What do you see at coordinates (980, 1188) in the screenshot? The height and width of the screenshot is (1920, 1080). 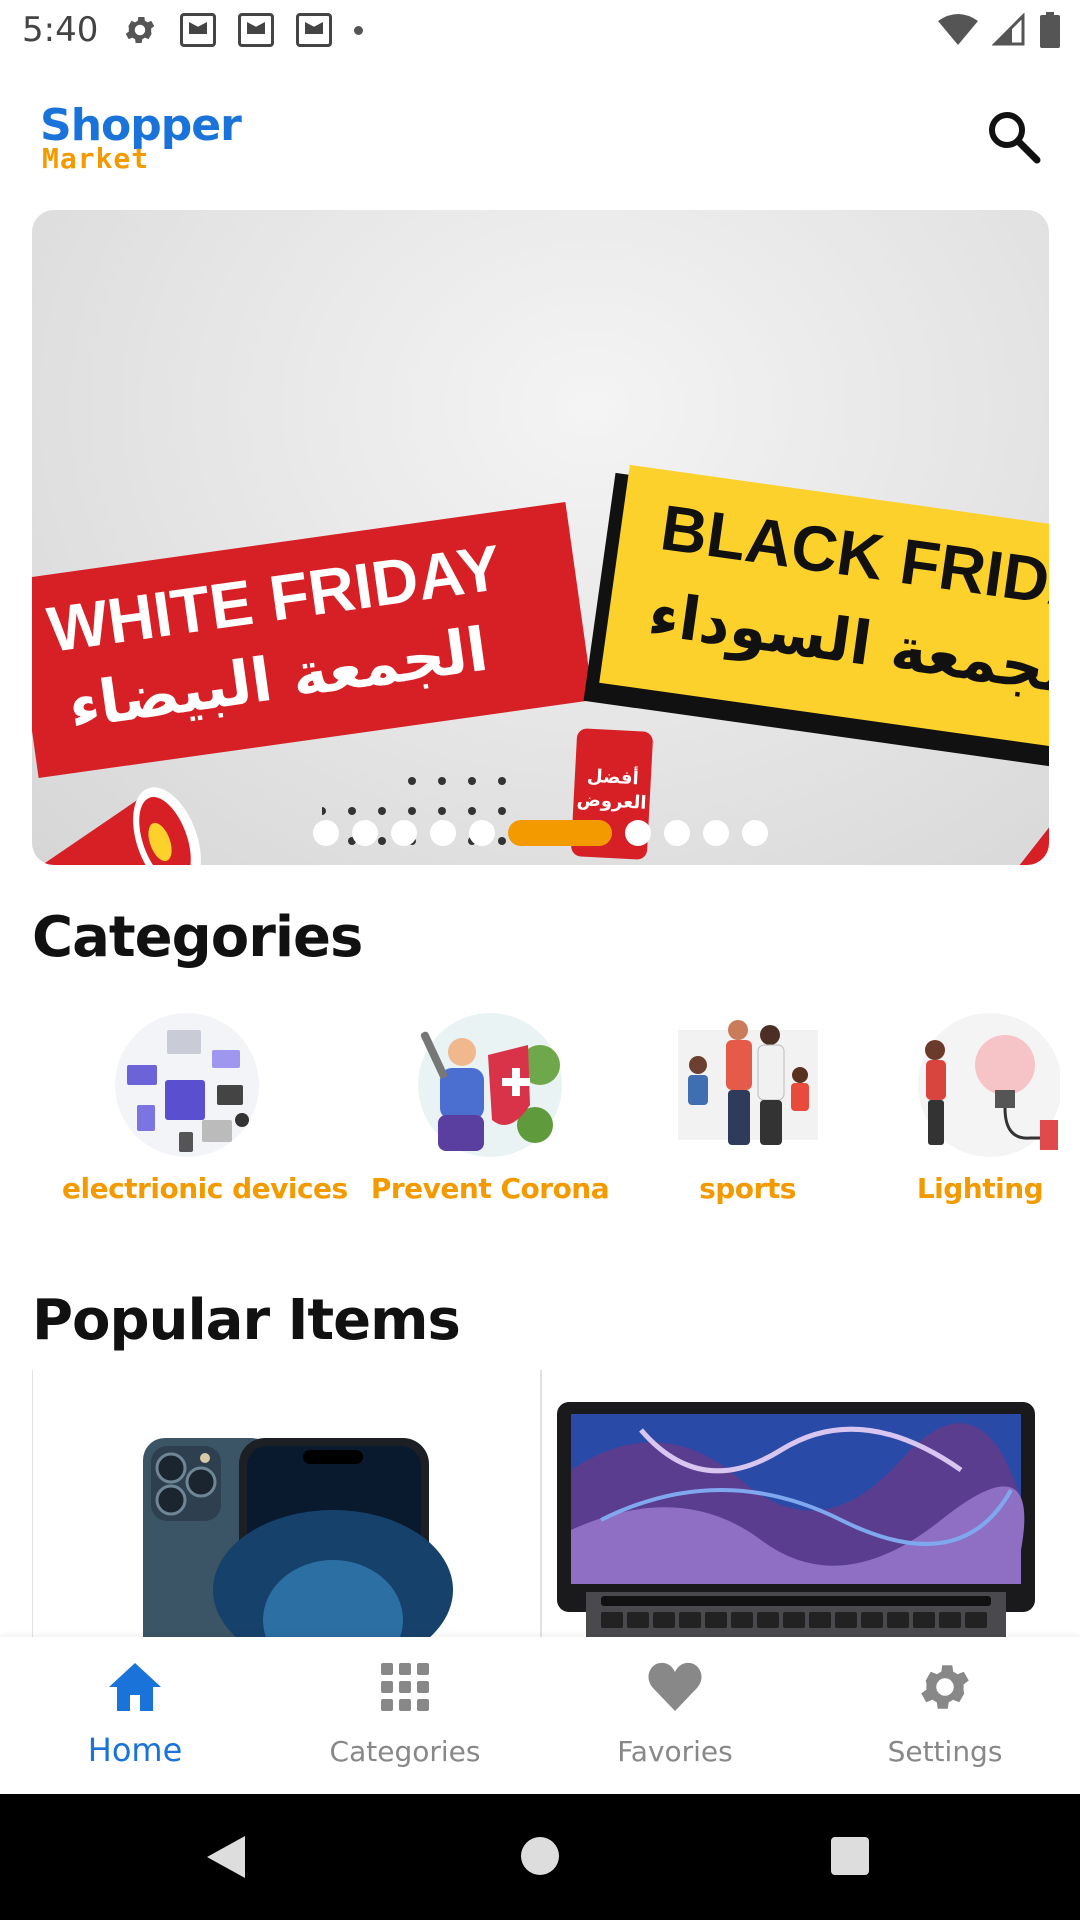 I see `category-label: Lighting` at bounding box center [980, 1188].